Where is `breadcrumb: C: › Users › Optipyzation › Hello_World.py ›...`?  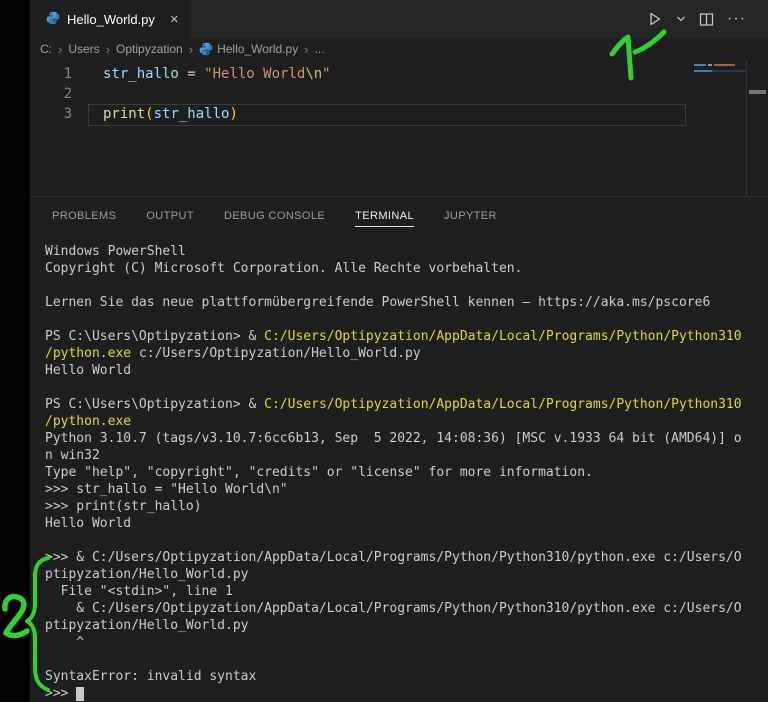 breadcrumb: C: › Users › Optipyzation › Hello_World.py ›... is located at coordinates (399, 49).